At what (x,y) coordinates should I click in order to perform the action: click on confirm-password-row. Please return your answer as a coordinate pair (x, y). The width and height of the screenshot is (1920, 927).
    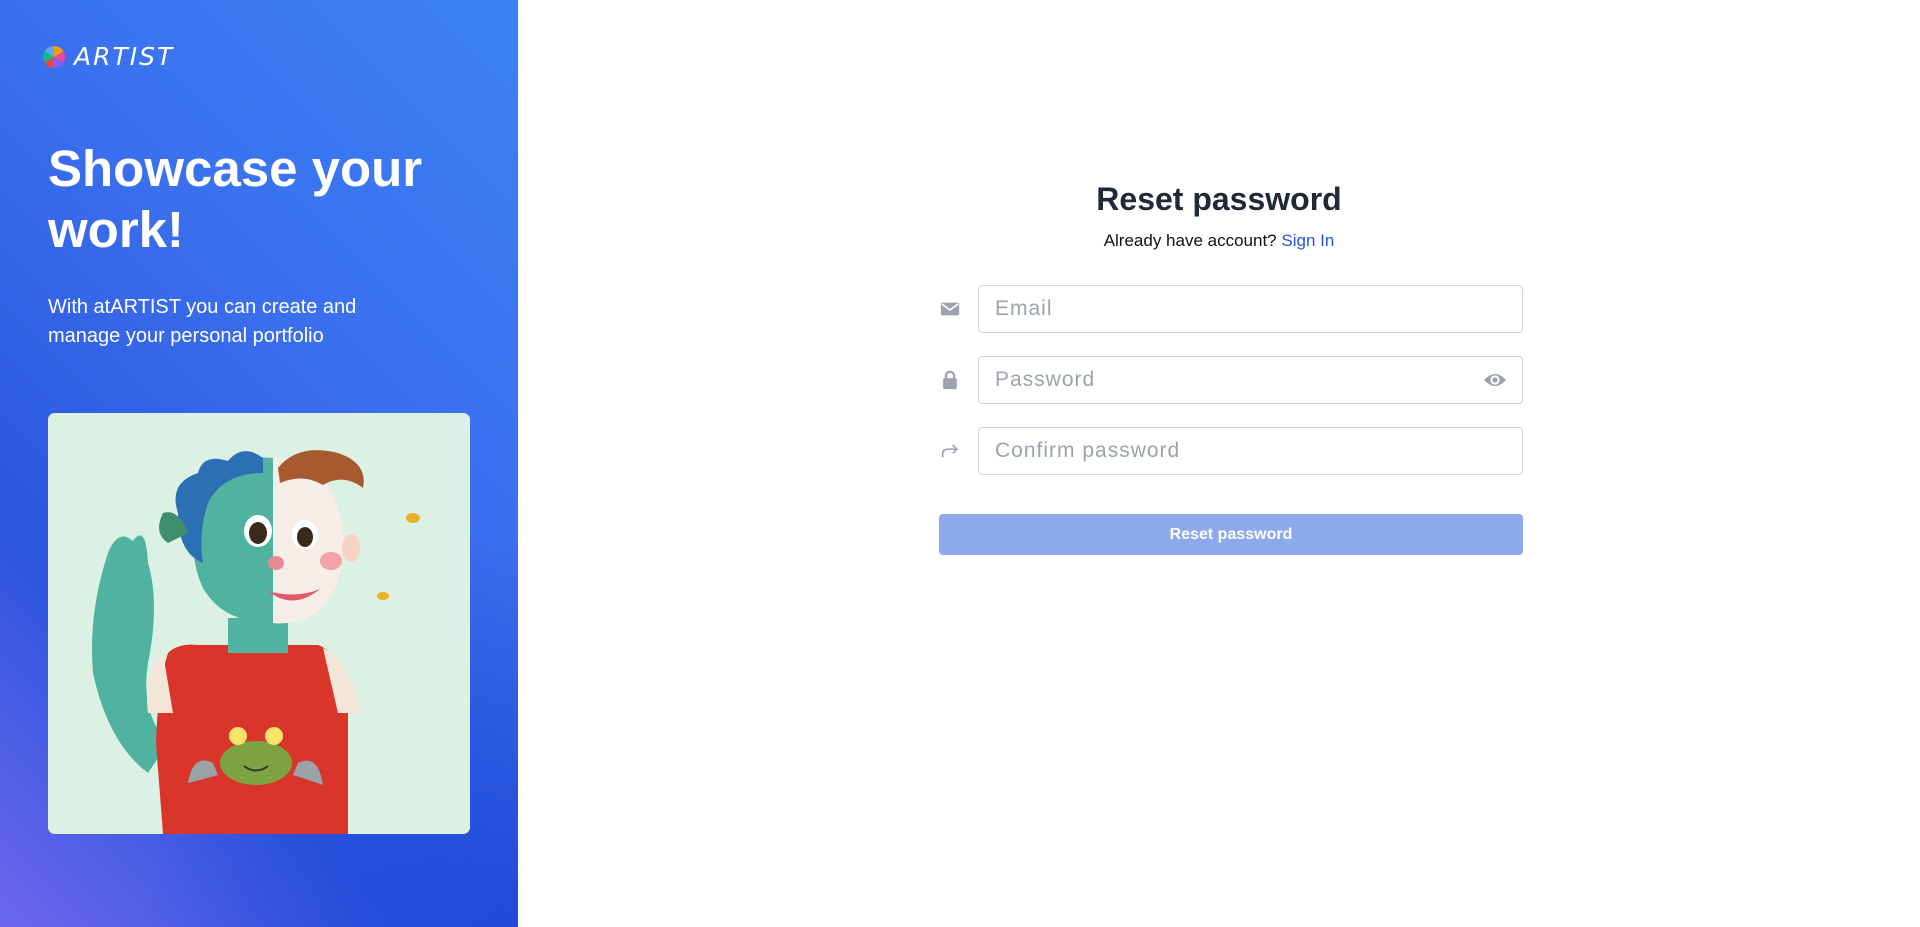
    Looking at the image, I should click on (1231, 451).